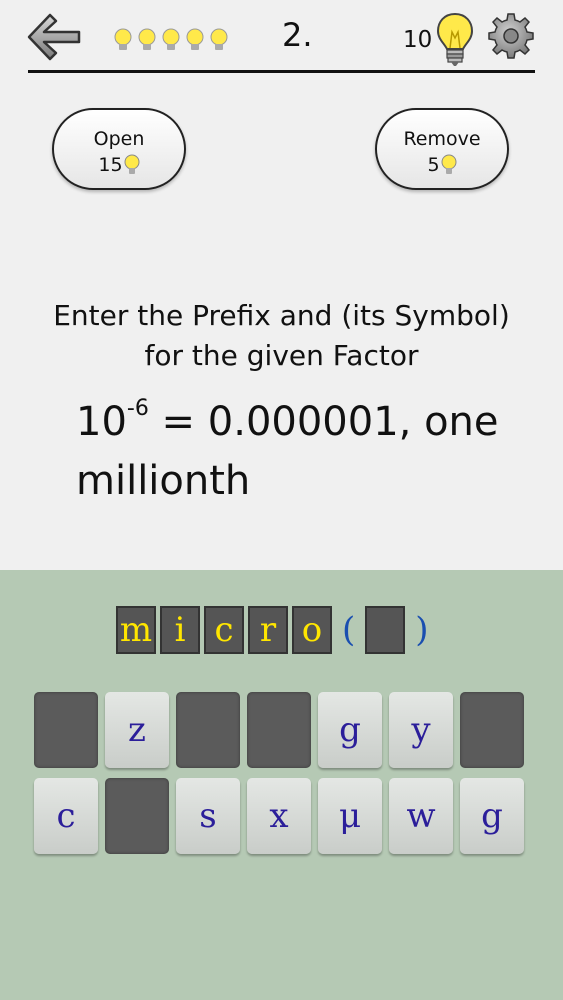 Image resolution: width=563 pixels, height=1000 pixels. Describe the element at coordinates (101, 422) in the screenshot. I see `factor-base: 10` at that location.